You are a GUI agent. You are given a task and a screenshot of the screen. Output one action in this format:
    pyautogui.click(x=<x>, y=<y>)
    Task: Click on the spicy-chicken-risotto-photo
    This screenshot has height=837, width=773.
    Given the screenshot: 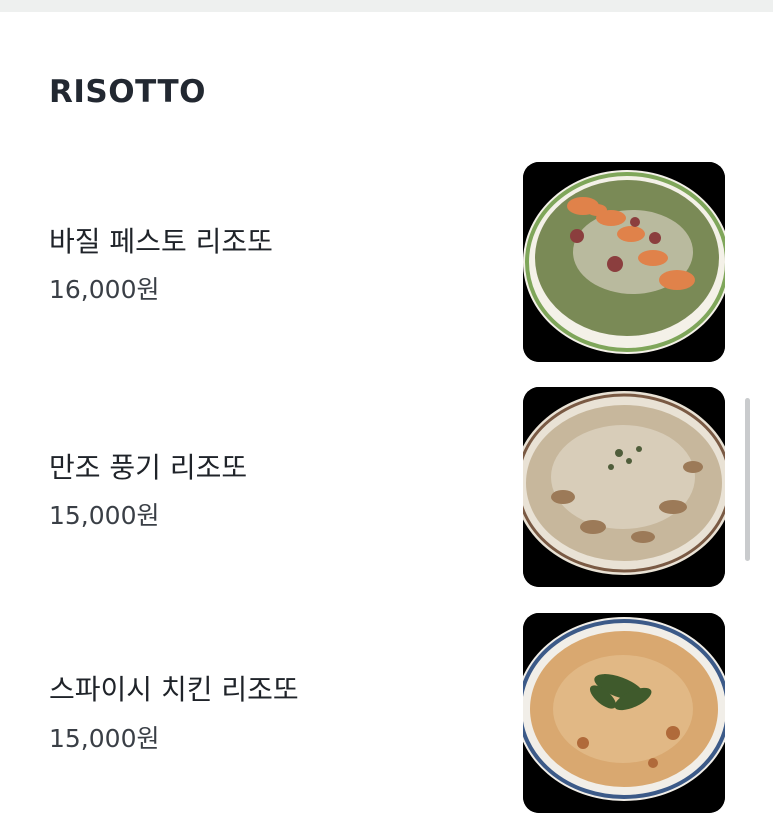 What is the action you would take?
    pyautogui.click(x=624, y=713)
    